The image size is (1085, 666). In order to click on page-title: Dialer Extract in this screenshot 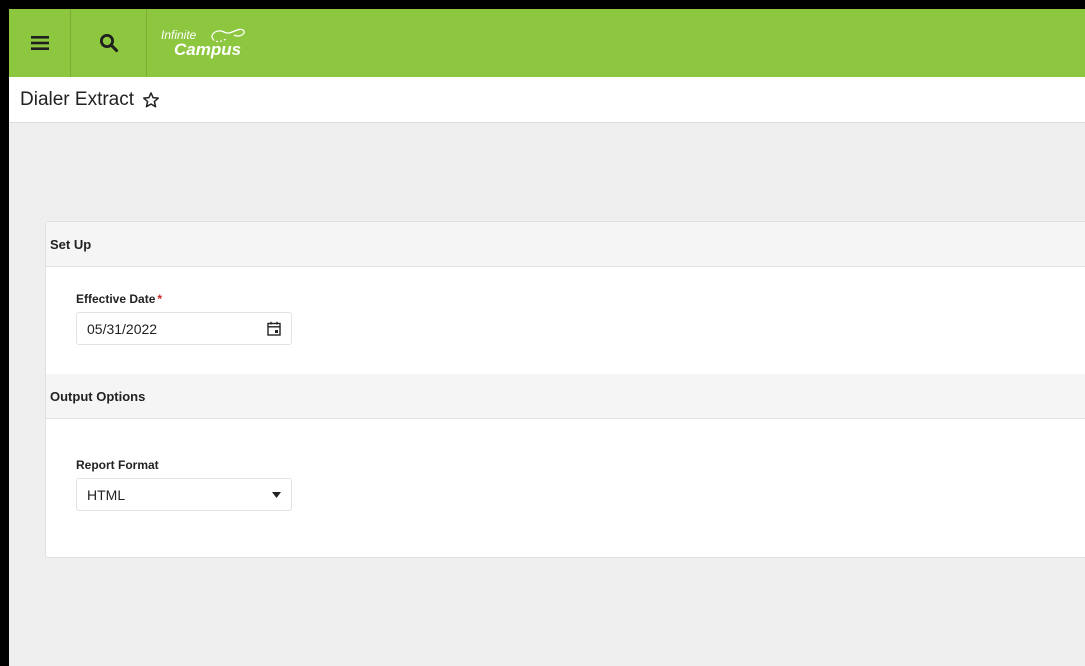, I will do `click(77, 99)`.